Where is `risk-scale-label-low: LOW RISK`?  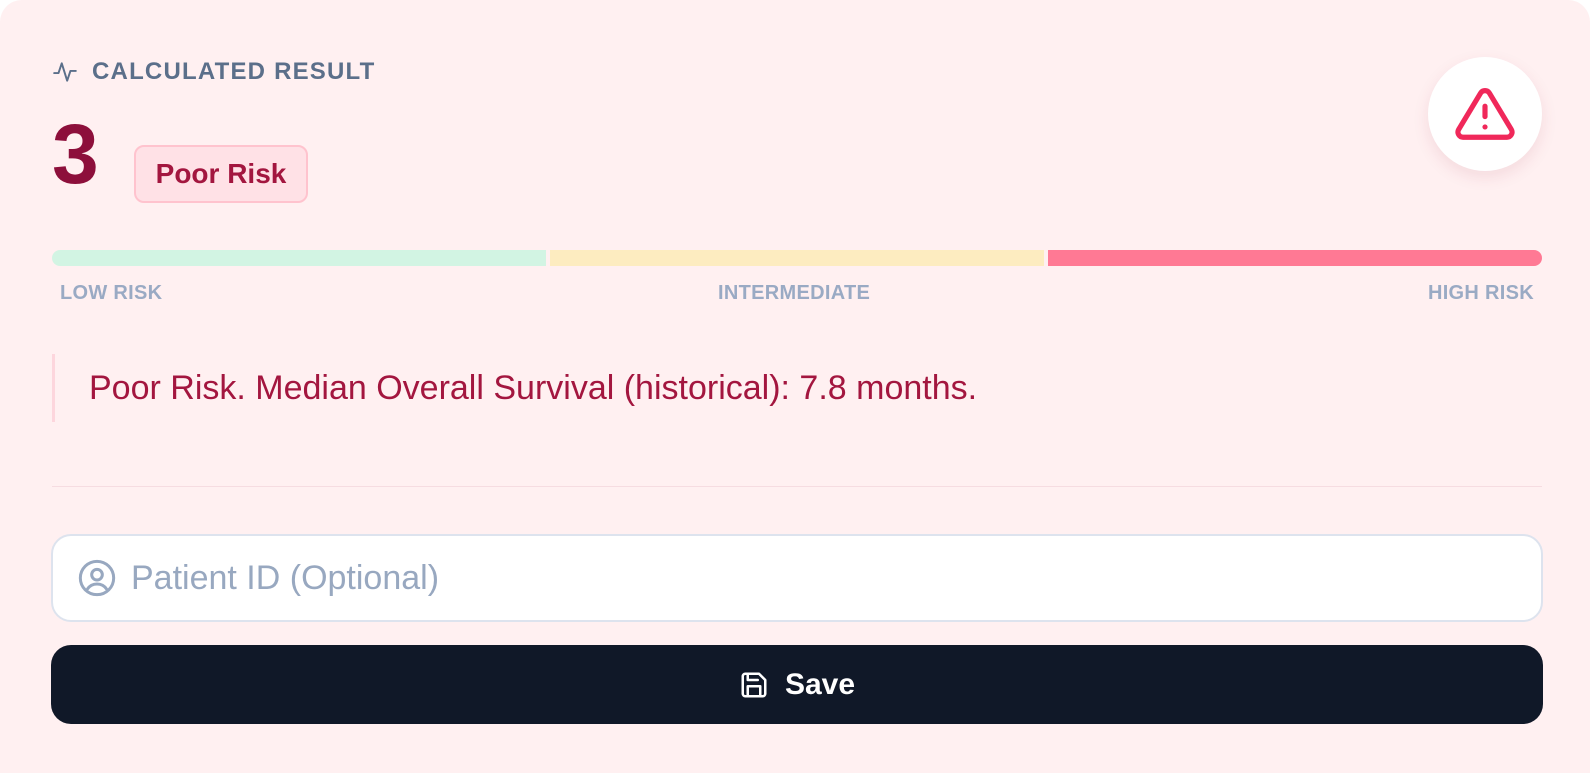
risk-scale-label-low: LOW RISK is located at coordinates (111, 293).